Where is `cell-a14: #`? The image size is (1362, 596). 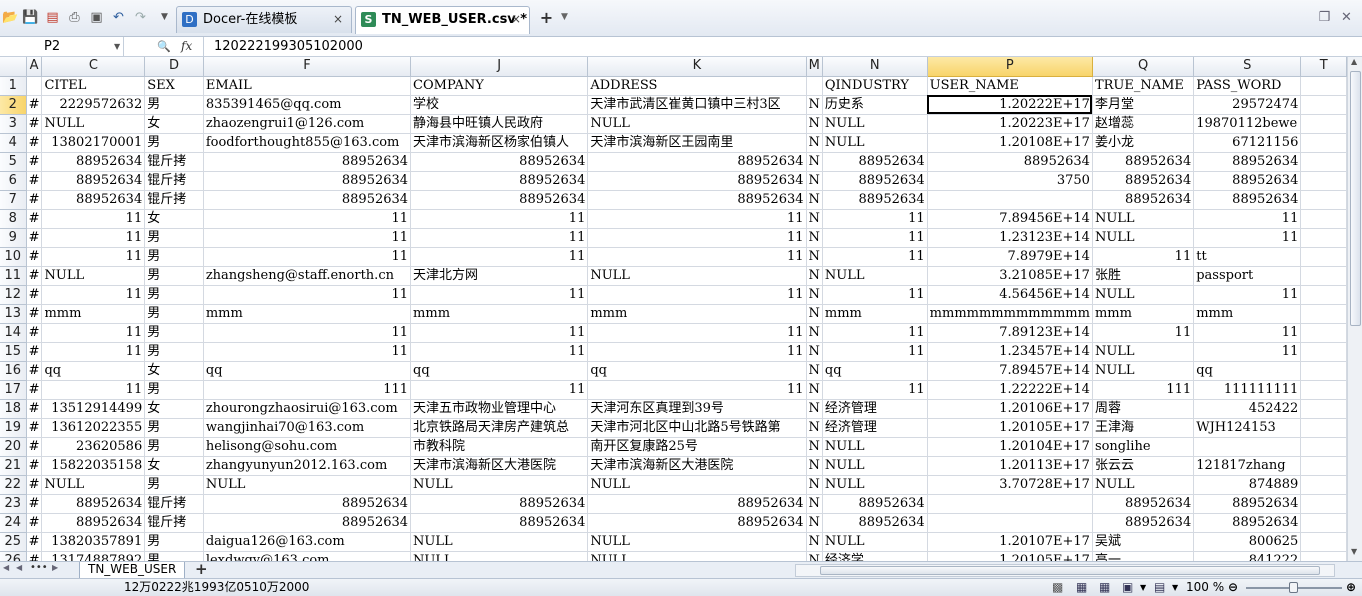 cell-a14: # is located at coordinates (34, 333).